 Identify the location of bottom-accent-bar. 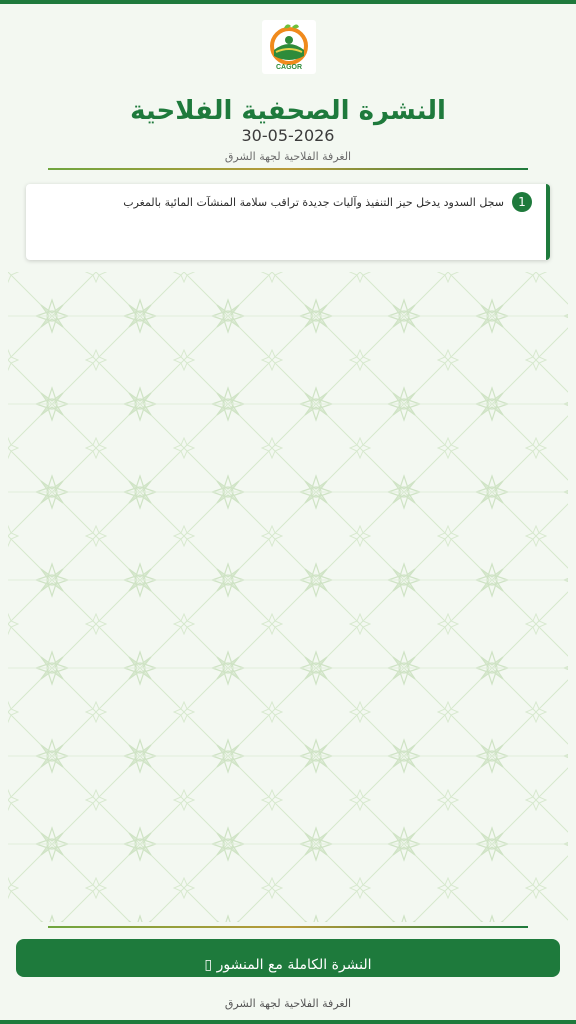
(288, 1022).